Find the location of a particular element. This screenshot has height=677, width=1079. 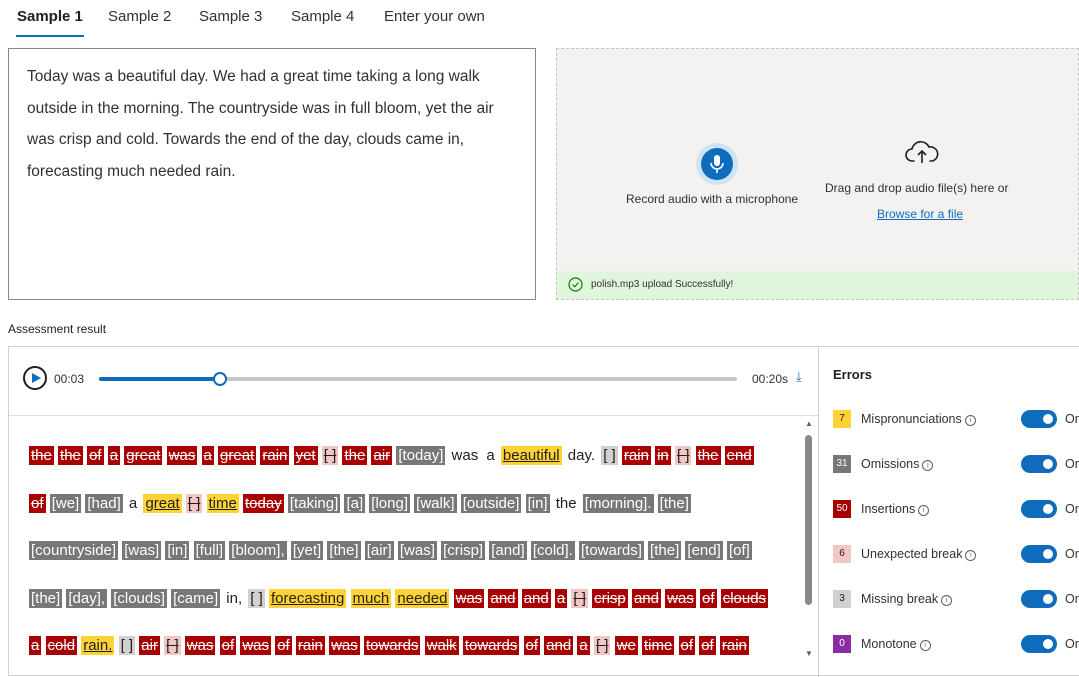

error-row-insertions: 50 Insertions i On is located at coordinates (956, 510).